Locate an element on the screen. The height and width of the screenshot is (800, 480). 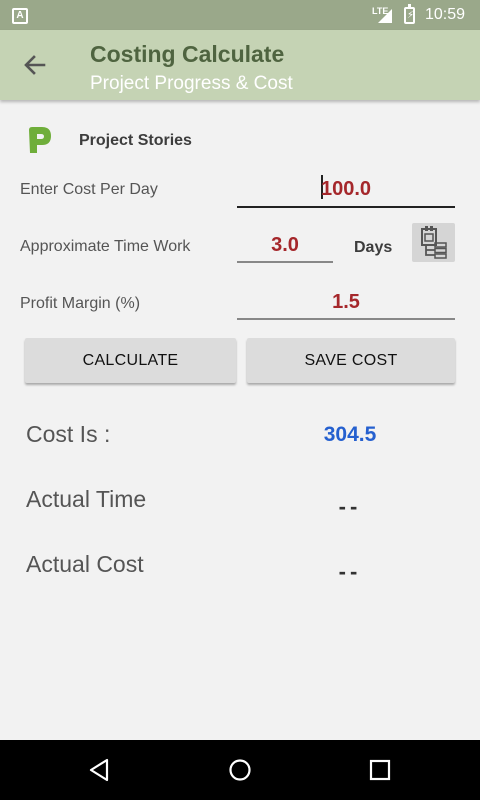
actual-cost-value: -- is located at coordinates (350, 571).